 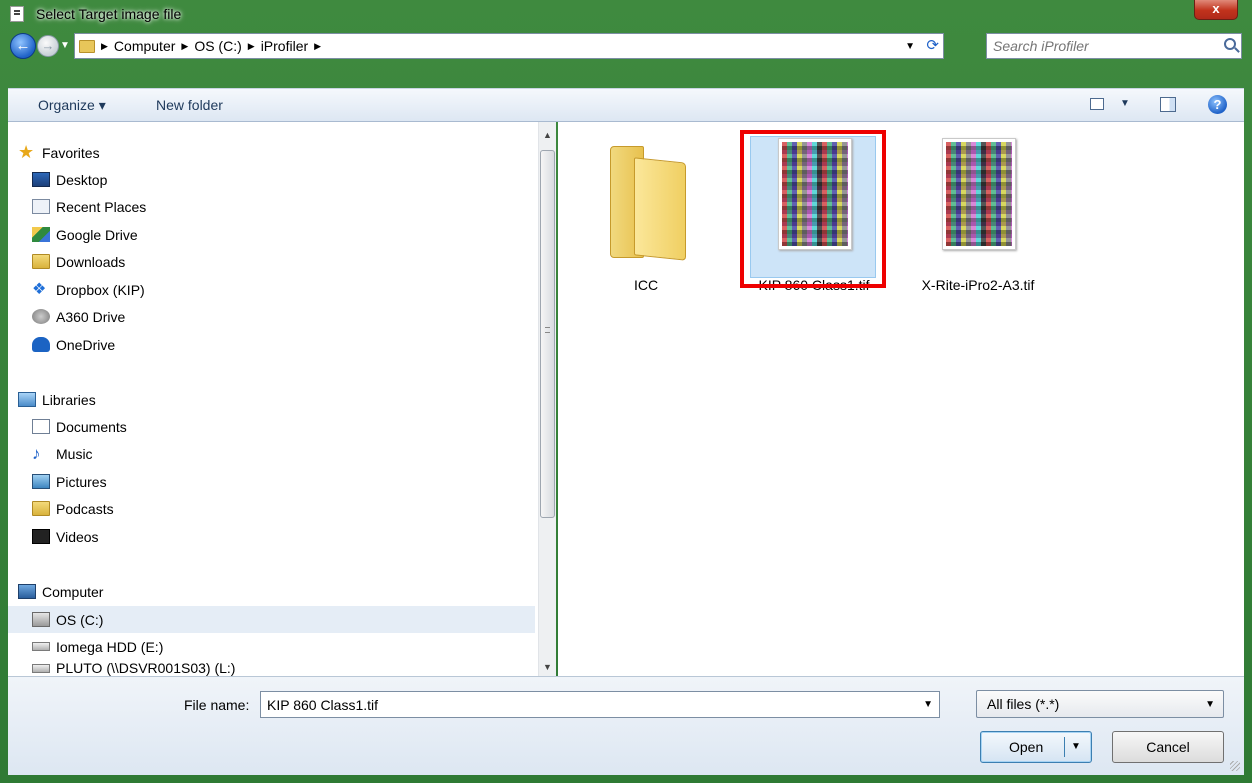 I want to click on breadcrumb: ▶ Computer ▶ OS (C:) ▶ iProfiler ▶ ▼ ⟳, so click(x=509, y=46).